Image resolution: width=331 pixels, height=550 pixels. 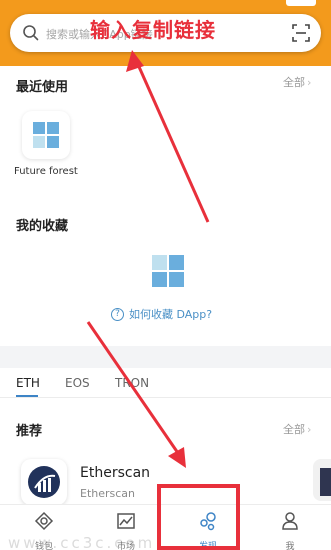 I want to click on how-to-favorite-link: ? 如何收藏 DApp?, so click(x=161, y=314).